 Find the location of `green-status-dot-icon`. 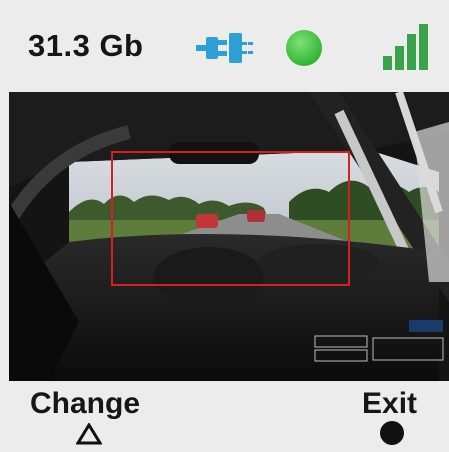

green-status-dot-icon is located at coordinates (304, 48).